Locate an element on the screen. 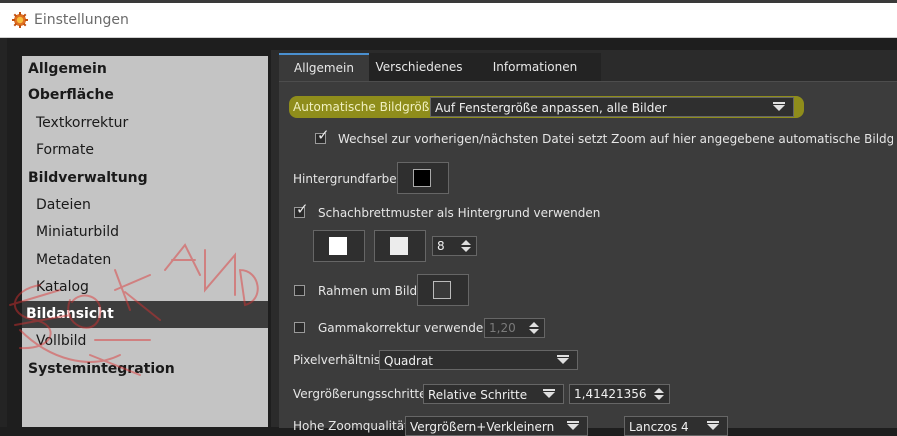  checker-size-value: 8 is located at coordinates (441, 246).